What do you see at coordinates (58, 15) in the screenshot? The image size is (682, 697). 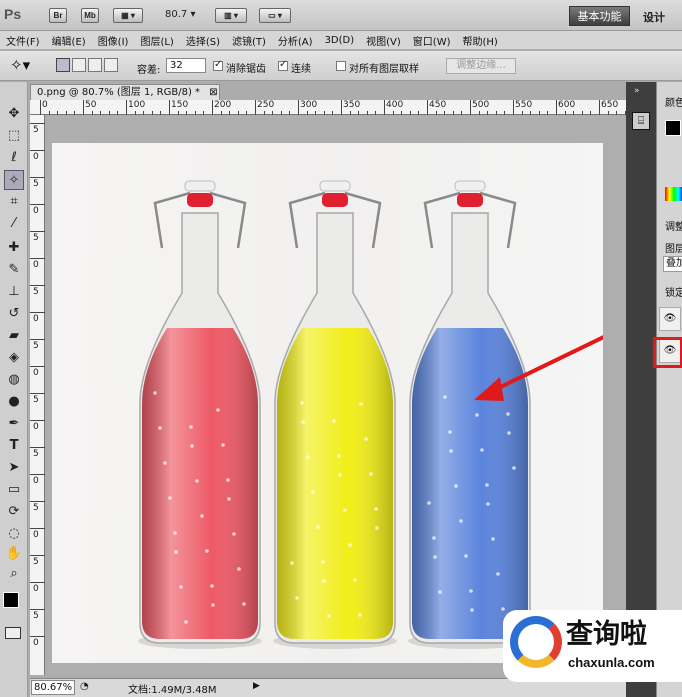 I see `bridge-button: Br` at bounding box center [58, 15].